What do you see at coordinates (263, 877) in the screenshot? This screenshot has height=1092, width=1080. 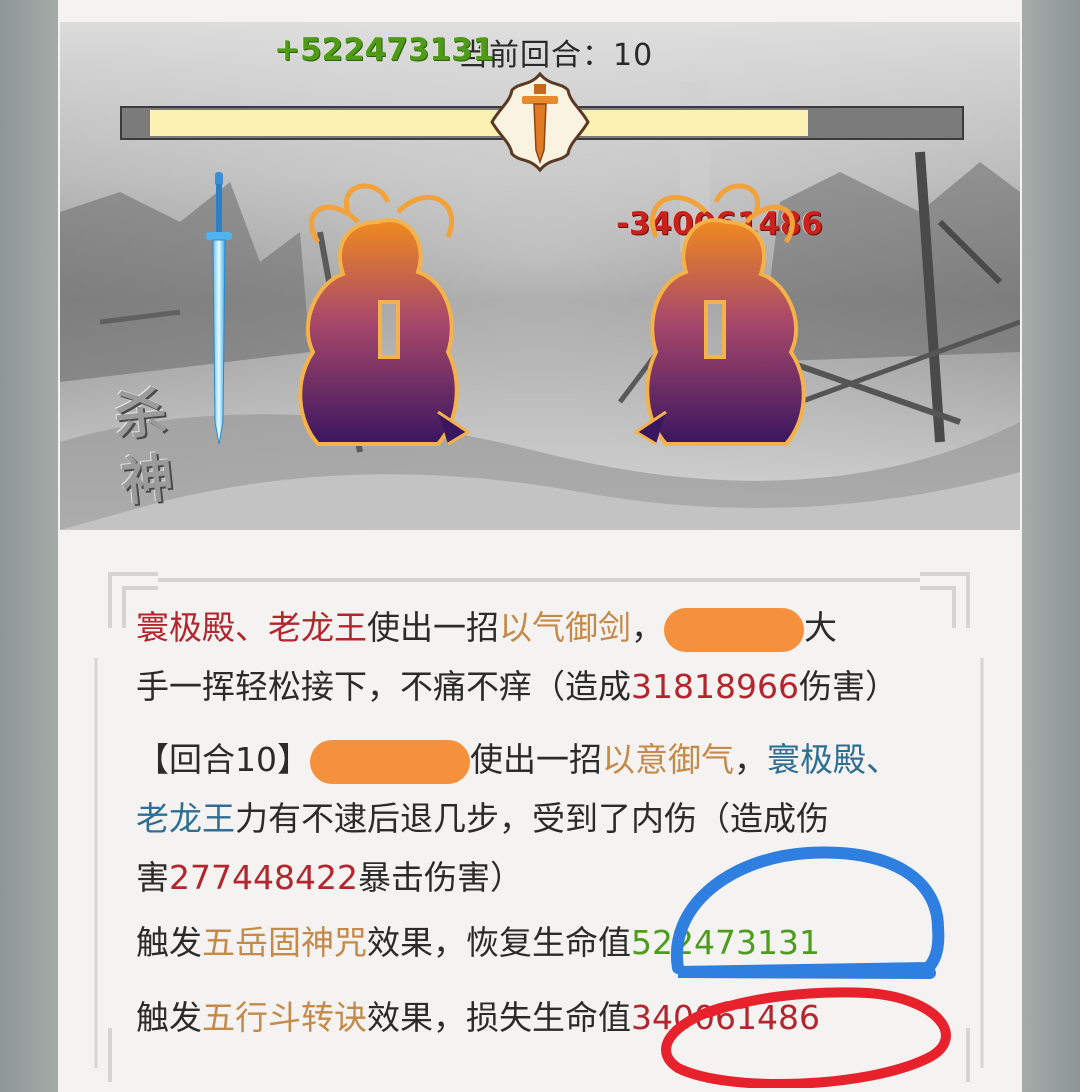 I see `damage-value: 277448422` at bounding box center [263, 877].